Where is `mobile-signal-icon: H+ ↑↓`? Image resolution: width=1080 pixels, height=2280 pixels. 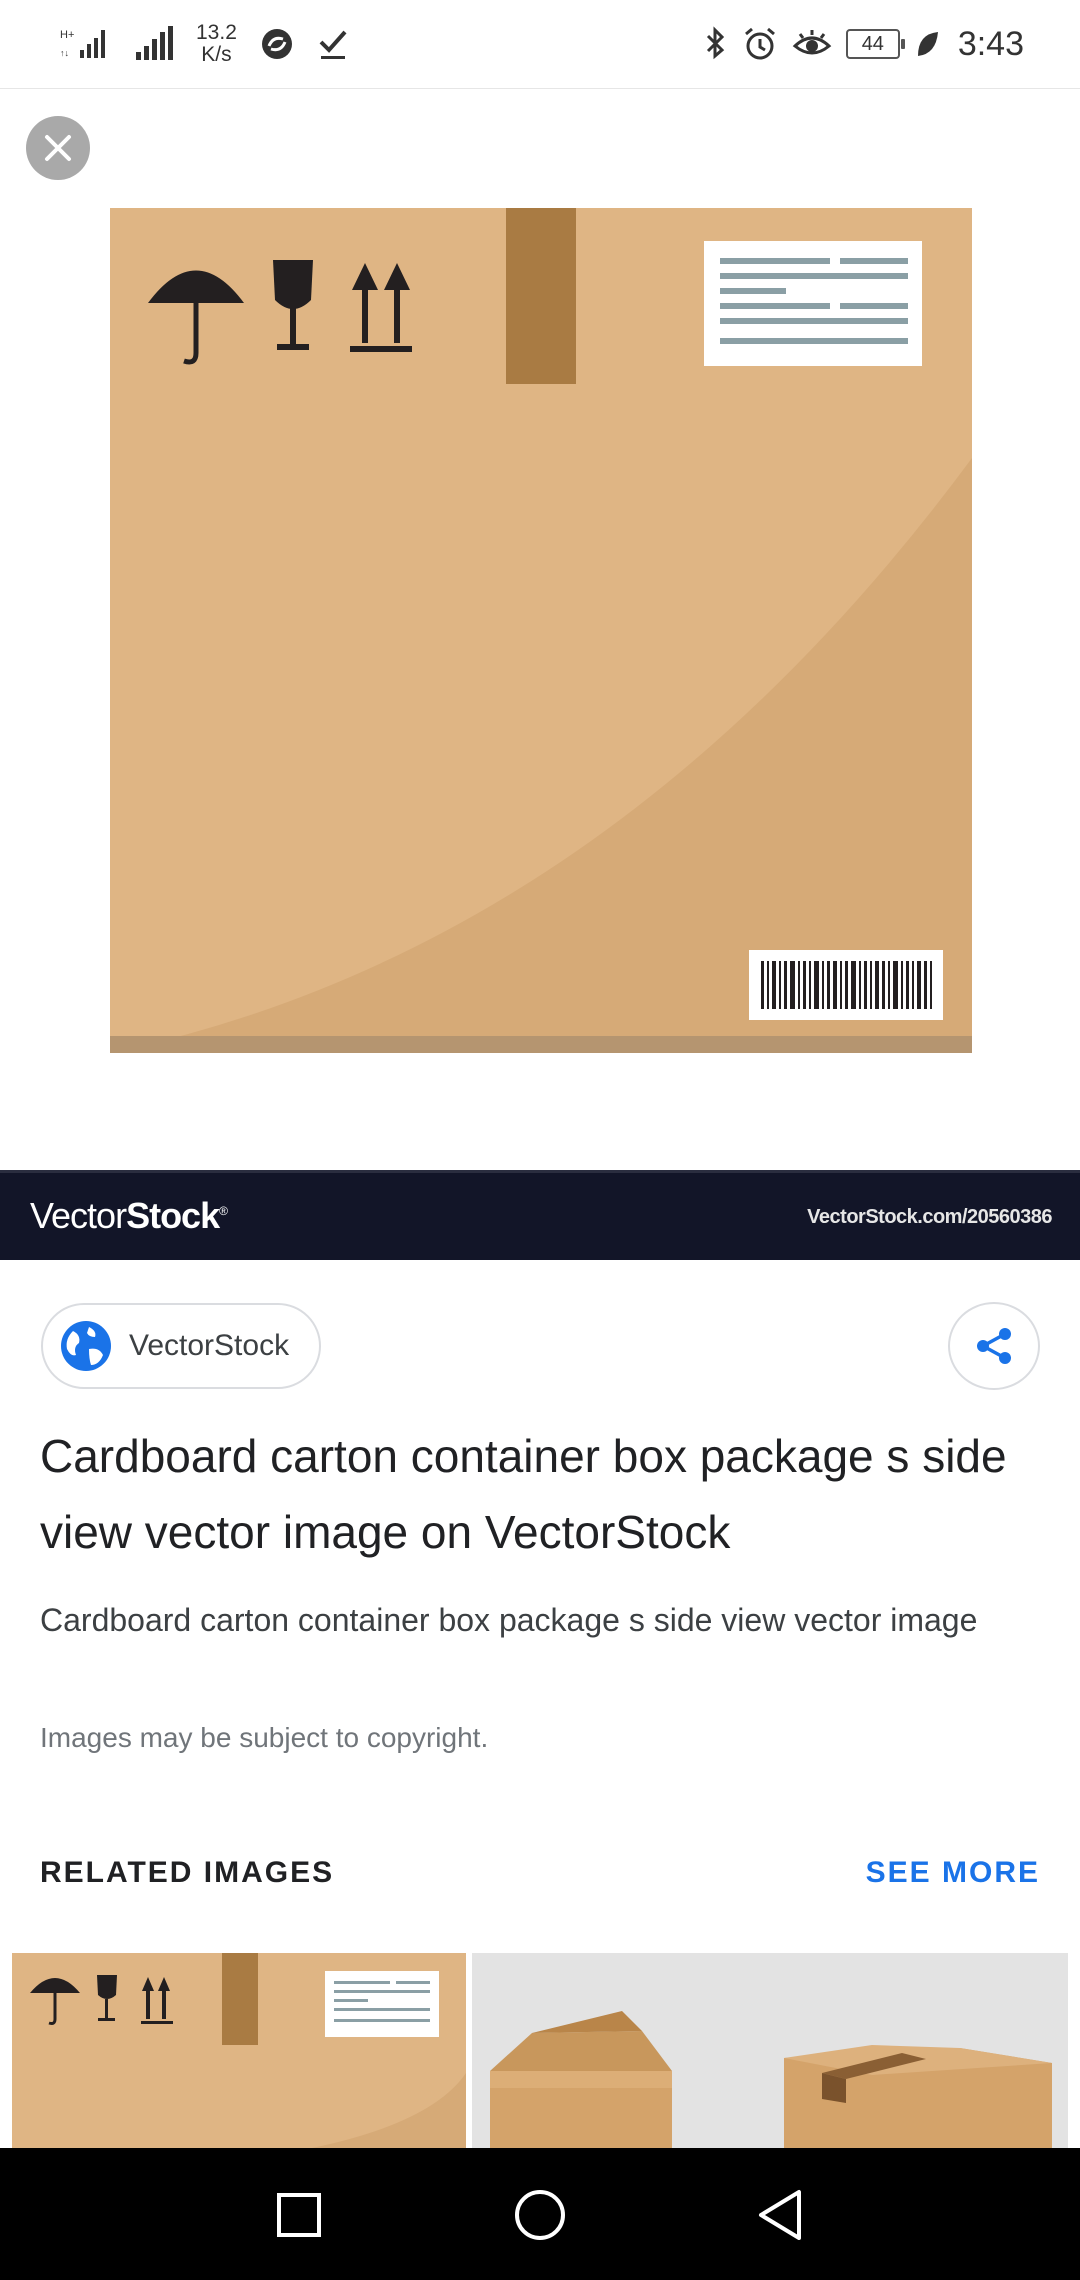 mobile-signal-icon: H+ ↑↓ is located at coordinates (82, 43).